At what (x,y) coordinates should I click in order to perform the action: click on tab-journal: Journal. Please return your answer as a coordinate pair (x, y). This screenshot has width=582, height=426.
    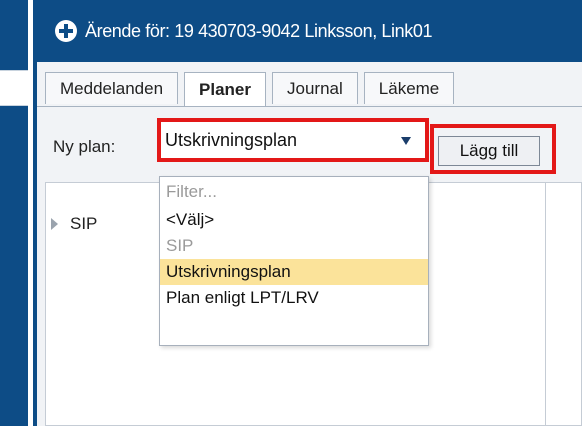
    Looking at the image, I should click on (315, 88).